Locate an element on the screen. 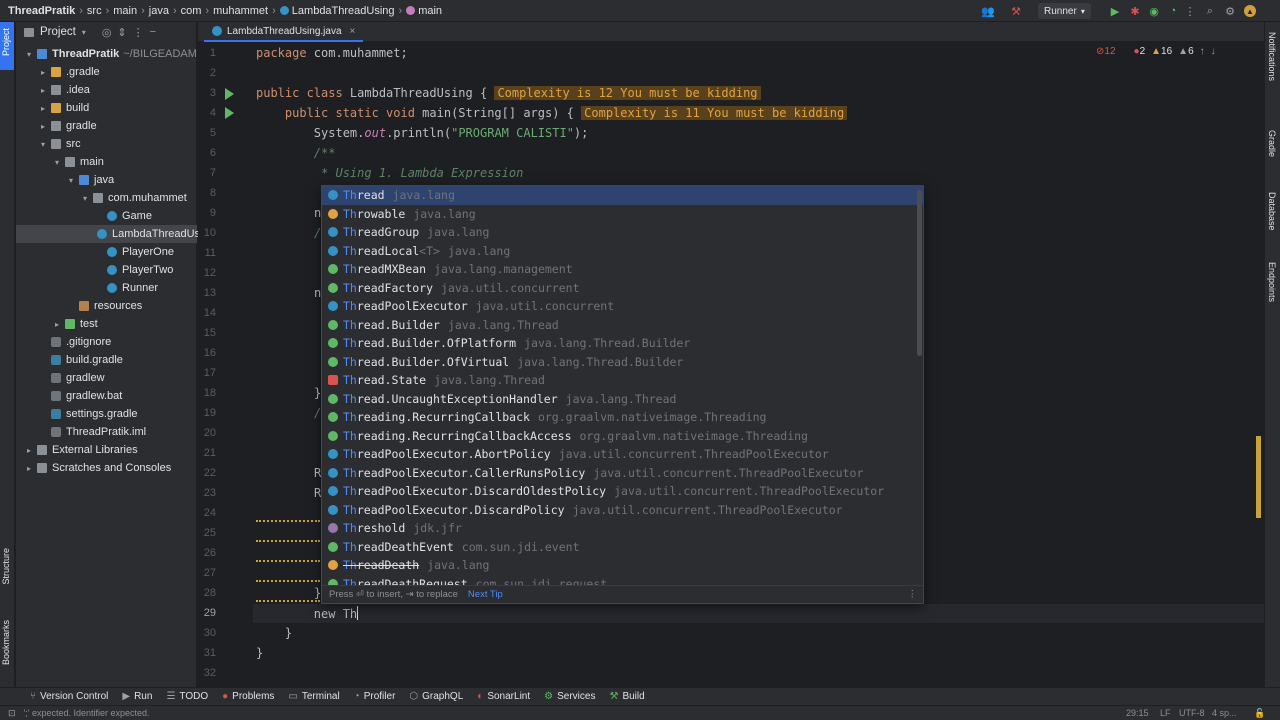 The width and height of the screenshot is (1280, 720). target-icon: ◎ is located at coordinates (107, 32).